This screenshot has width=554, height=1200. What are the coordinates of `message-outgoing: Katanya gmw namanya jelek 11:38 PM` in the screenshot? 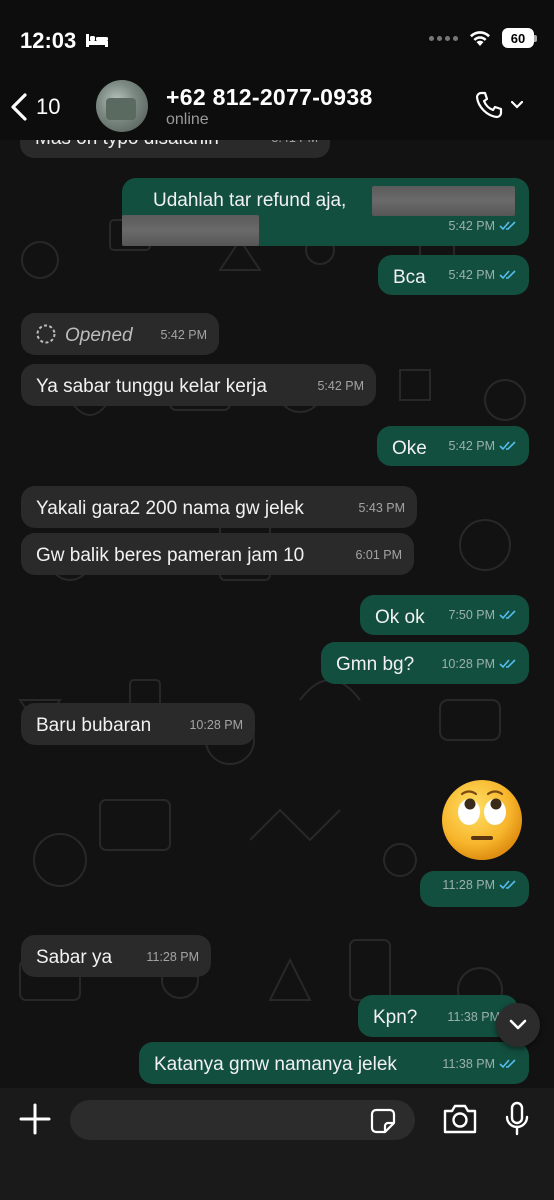 It's located at (334, 1063).